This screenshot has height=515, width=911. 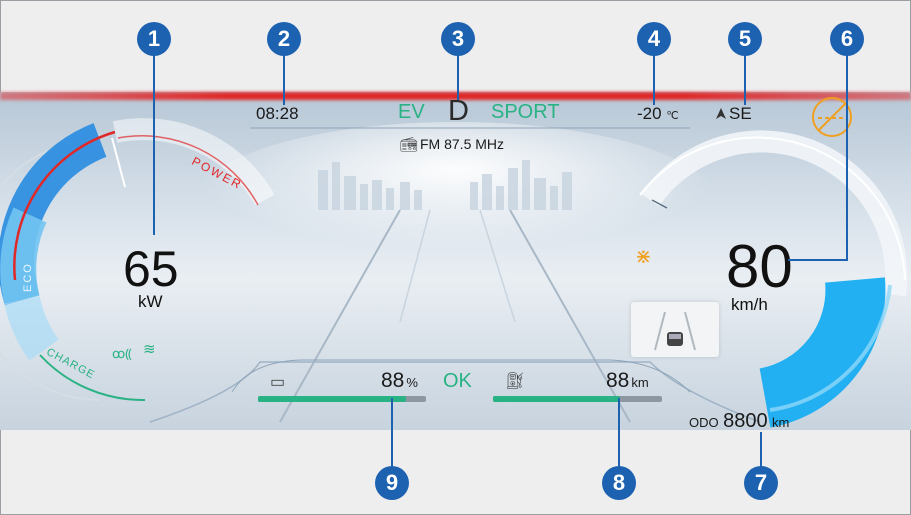 I want to click on marker-6: 6, so click(x=847, y=39).